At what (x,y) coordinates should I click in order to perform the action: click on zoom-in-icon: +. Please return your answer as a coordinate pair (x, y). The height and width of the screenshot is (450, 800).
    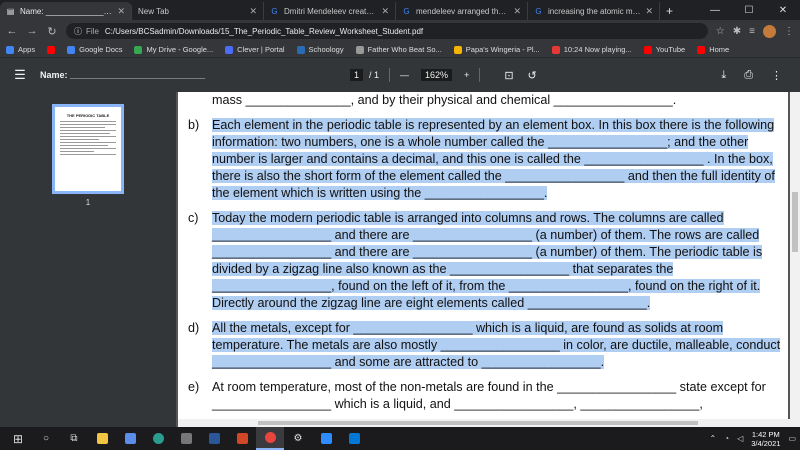
    Looking at the image, I should click on (466, 75).